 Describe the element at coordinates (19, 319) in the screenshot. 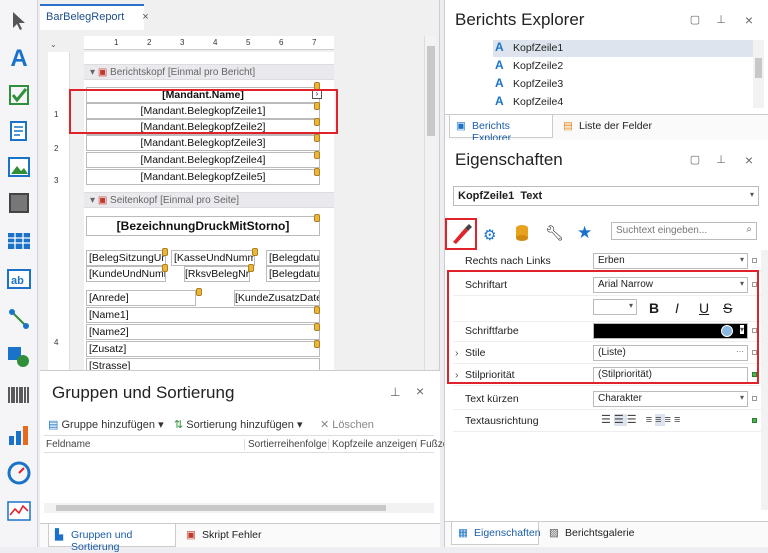

I see `line-tool-icon` at that location.